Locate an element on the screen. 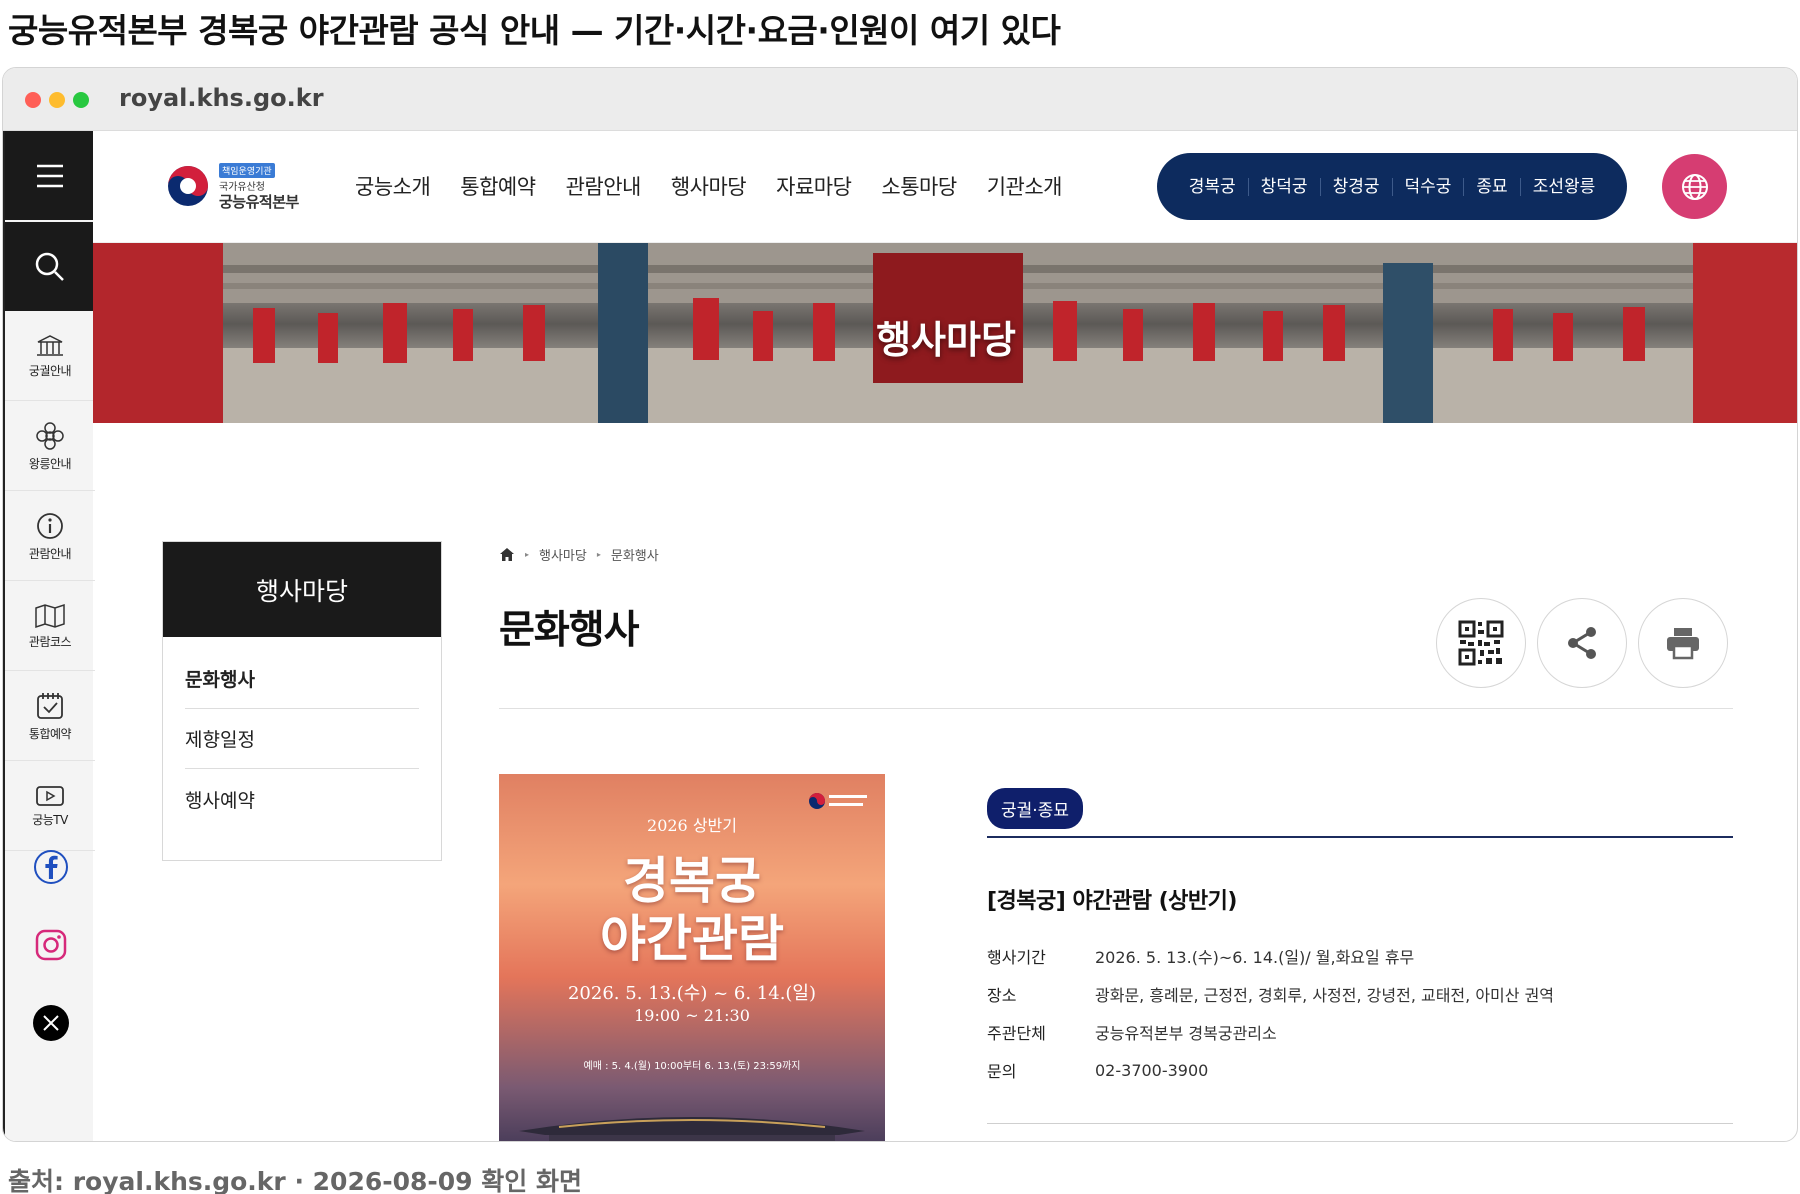 The width and height of the screenshot is (1800, 1194). poster-title: 경복궁 야간관람 is located at coordinates (692, 910).